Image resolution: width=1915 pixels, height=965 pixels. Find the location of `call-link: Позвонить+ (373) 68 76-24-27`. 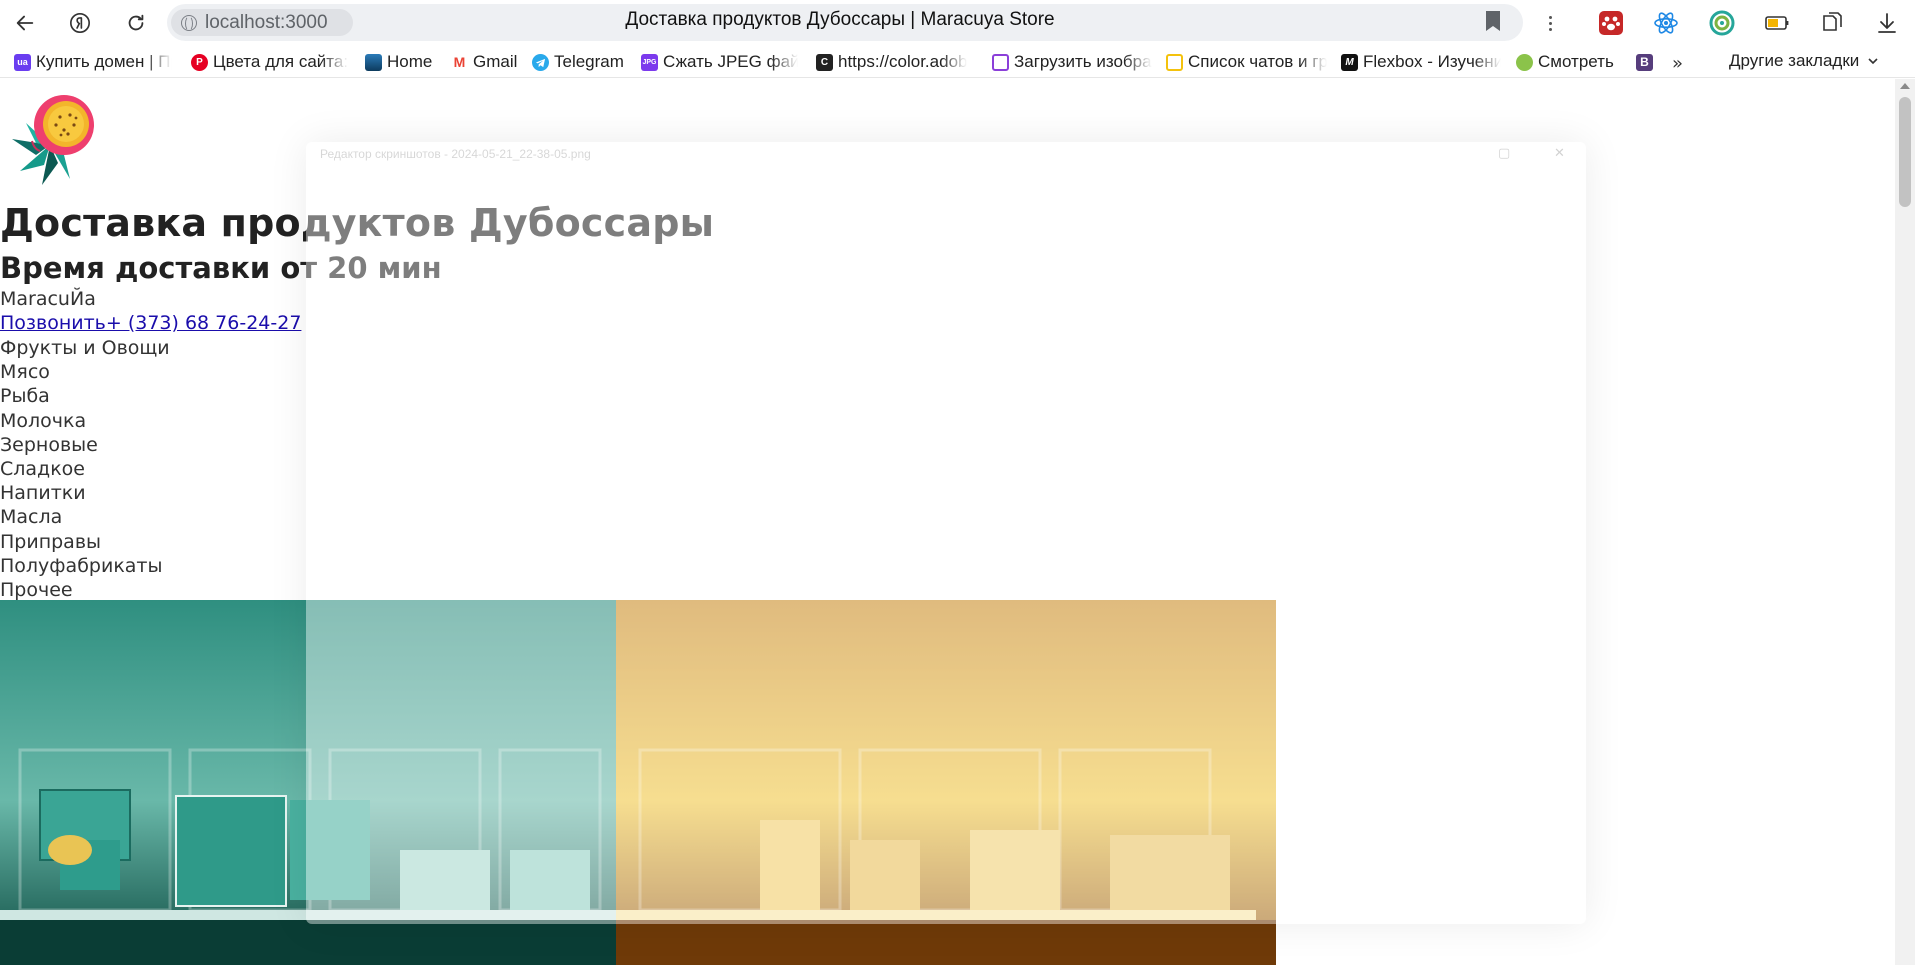

call-link: Позвонить+ (373) 68 76-24-27 is located at coordinates (150, 323).